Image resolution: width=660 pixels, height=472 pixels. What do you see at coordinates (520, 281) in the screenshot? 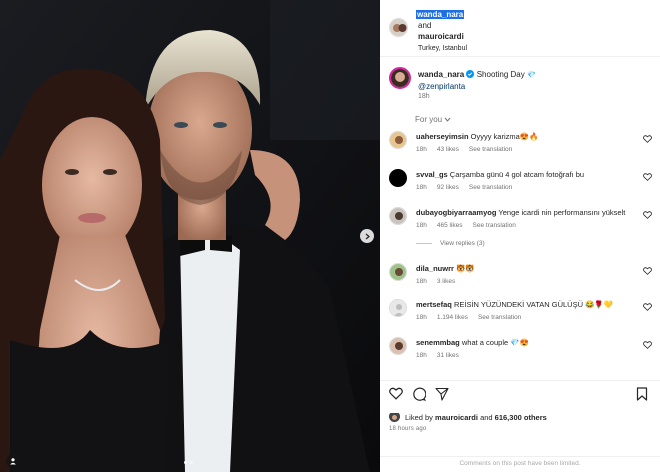
I see `comment-row: dila_nuwrr 🐯🐯 18h 3 likes` at bounding box center [520, 281].